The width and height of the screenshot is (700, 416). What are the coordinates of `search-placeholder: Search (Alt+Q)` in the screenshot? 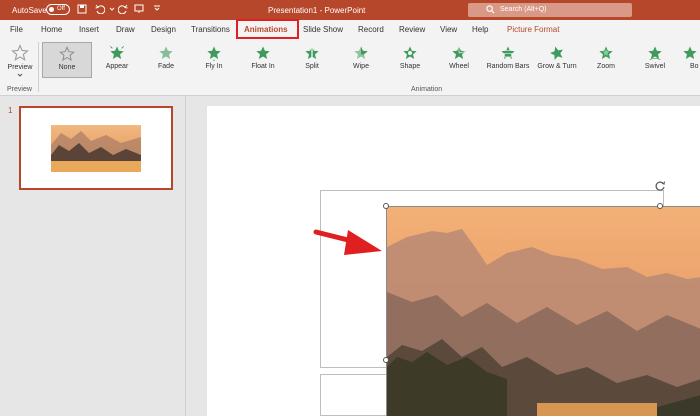 It's located at (523, 9).